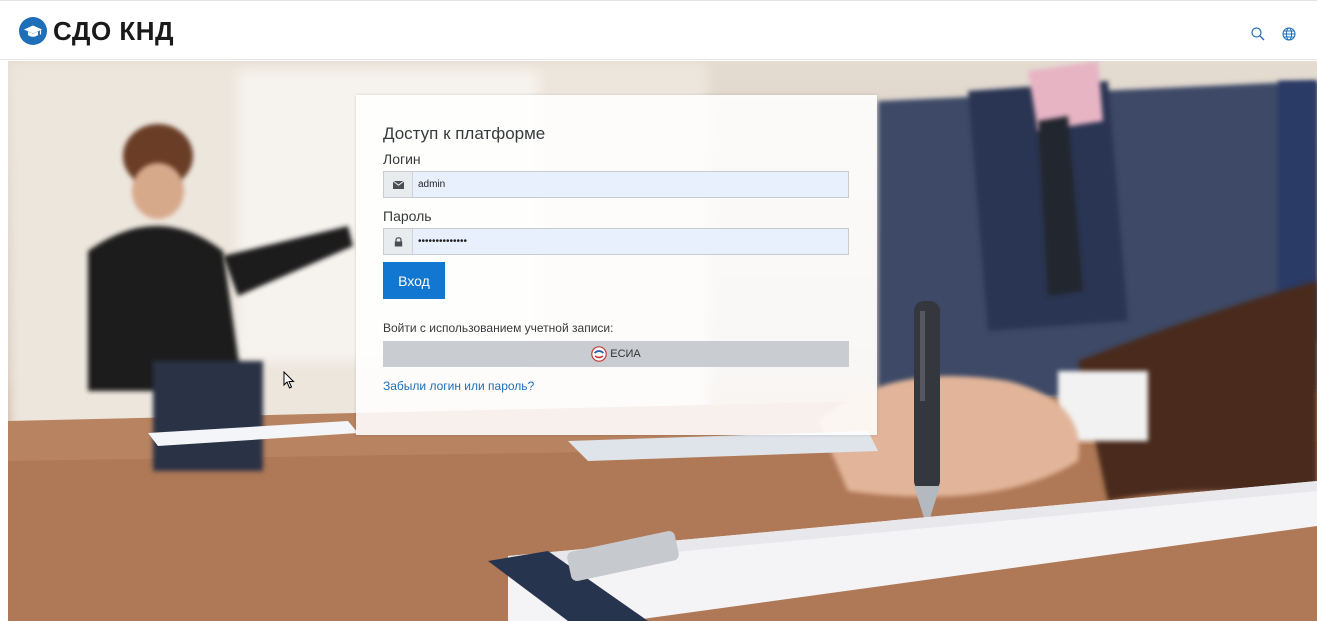 This screenshot has height=621, width=1317. What do you see at coordinates (414, 280) in the screenshot?
I see `login-button: Вход` at bounding box center [414, 280].